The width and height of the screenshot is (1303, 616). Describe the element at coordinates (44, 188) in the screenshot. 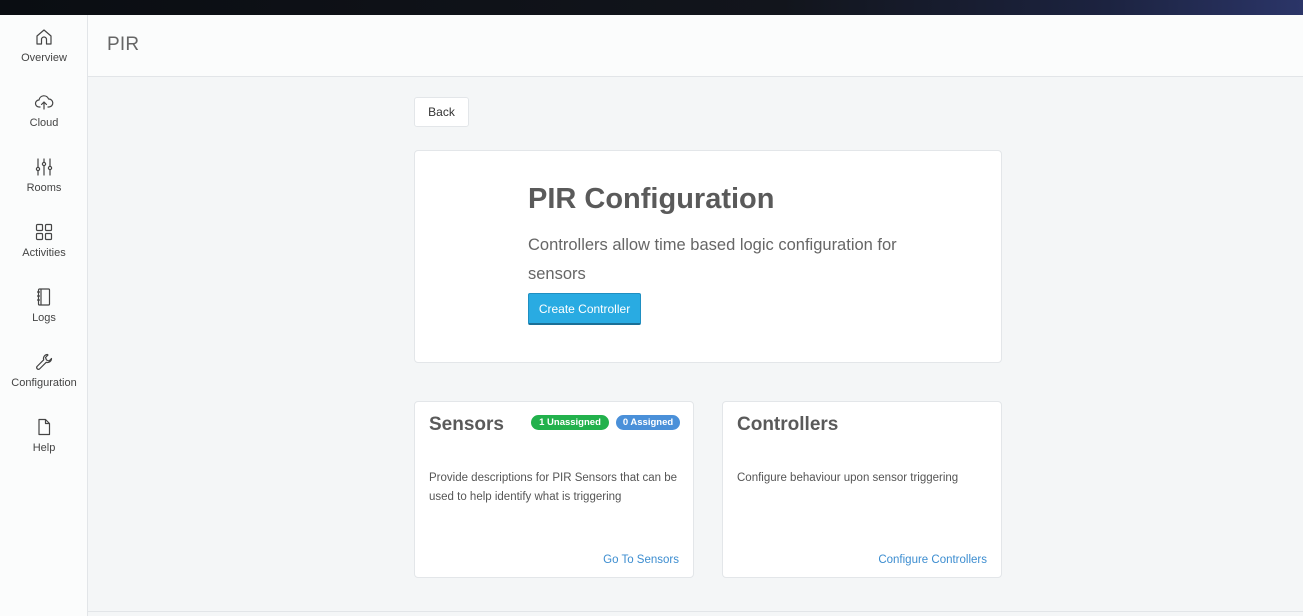

I see `sidebar-item-label: Rooms` at that location.